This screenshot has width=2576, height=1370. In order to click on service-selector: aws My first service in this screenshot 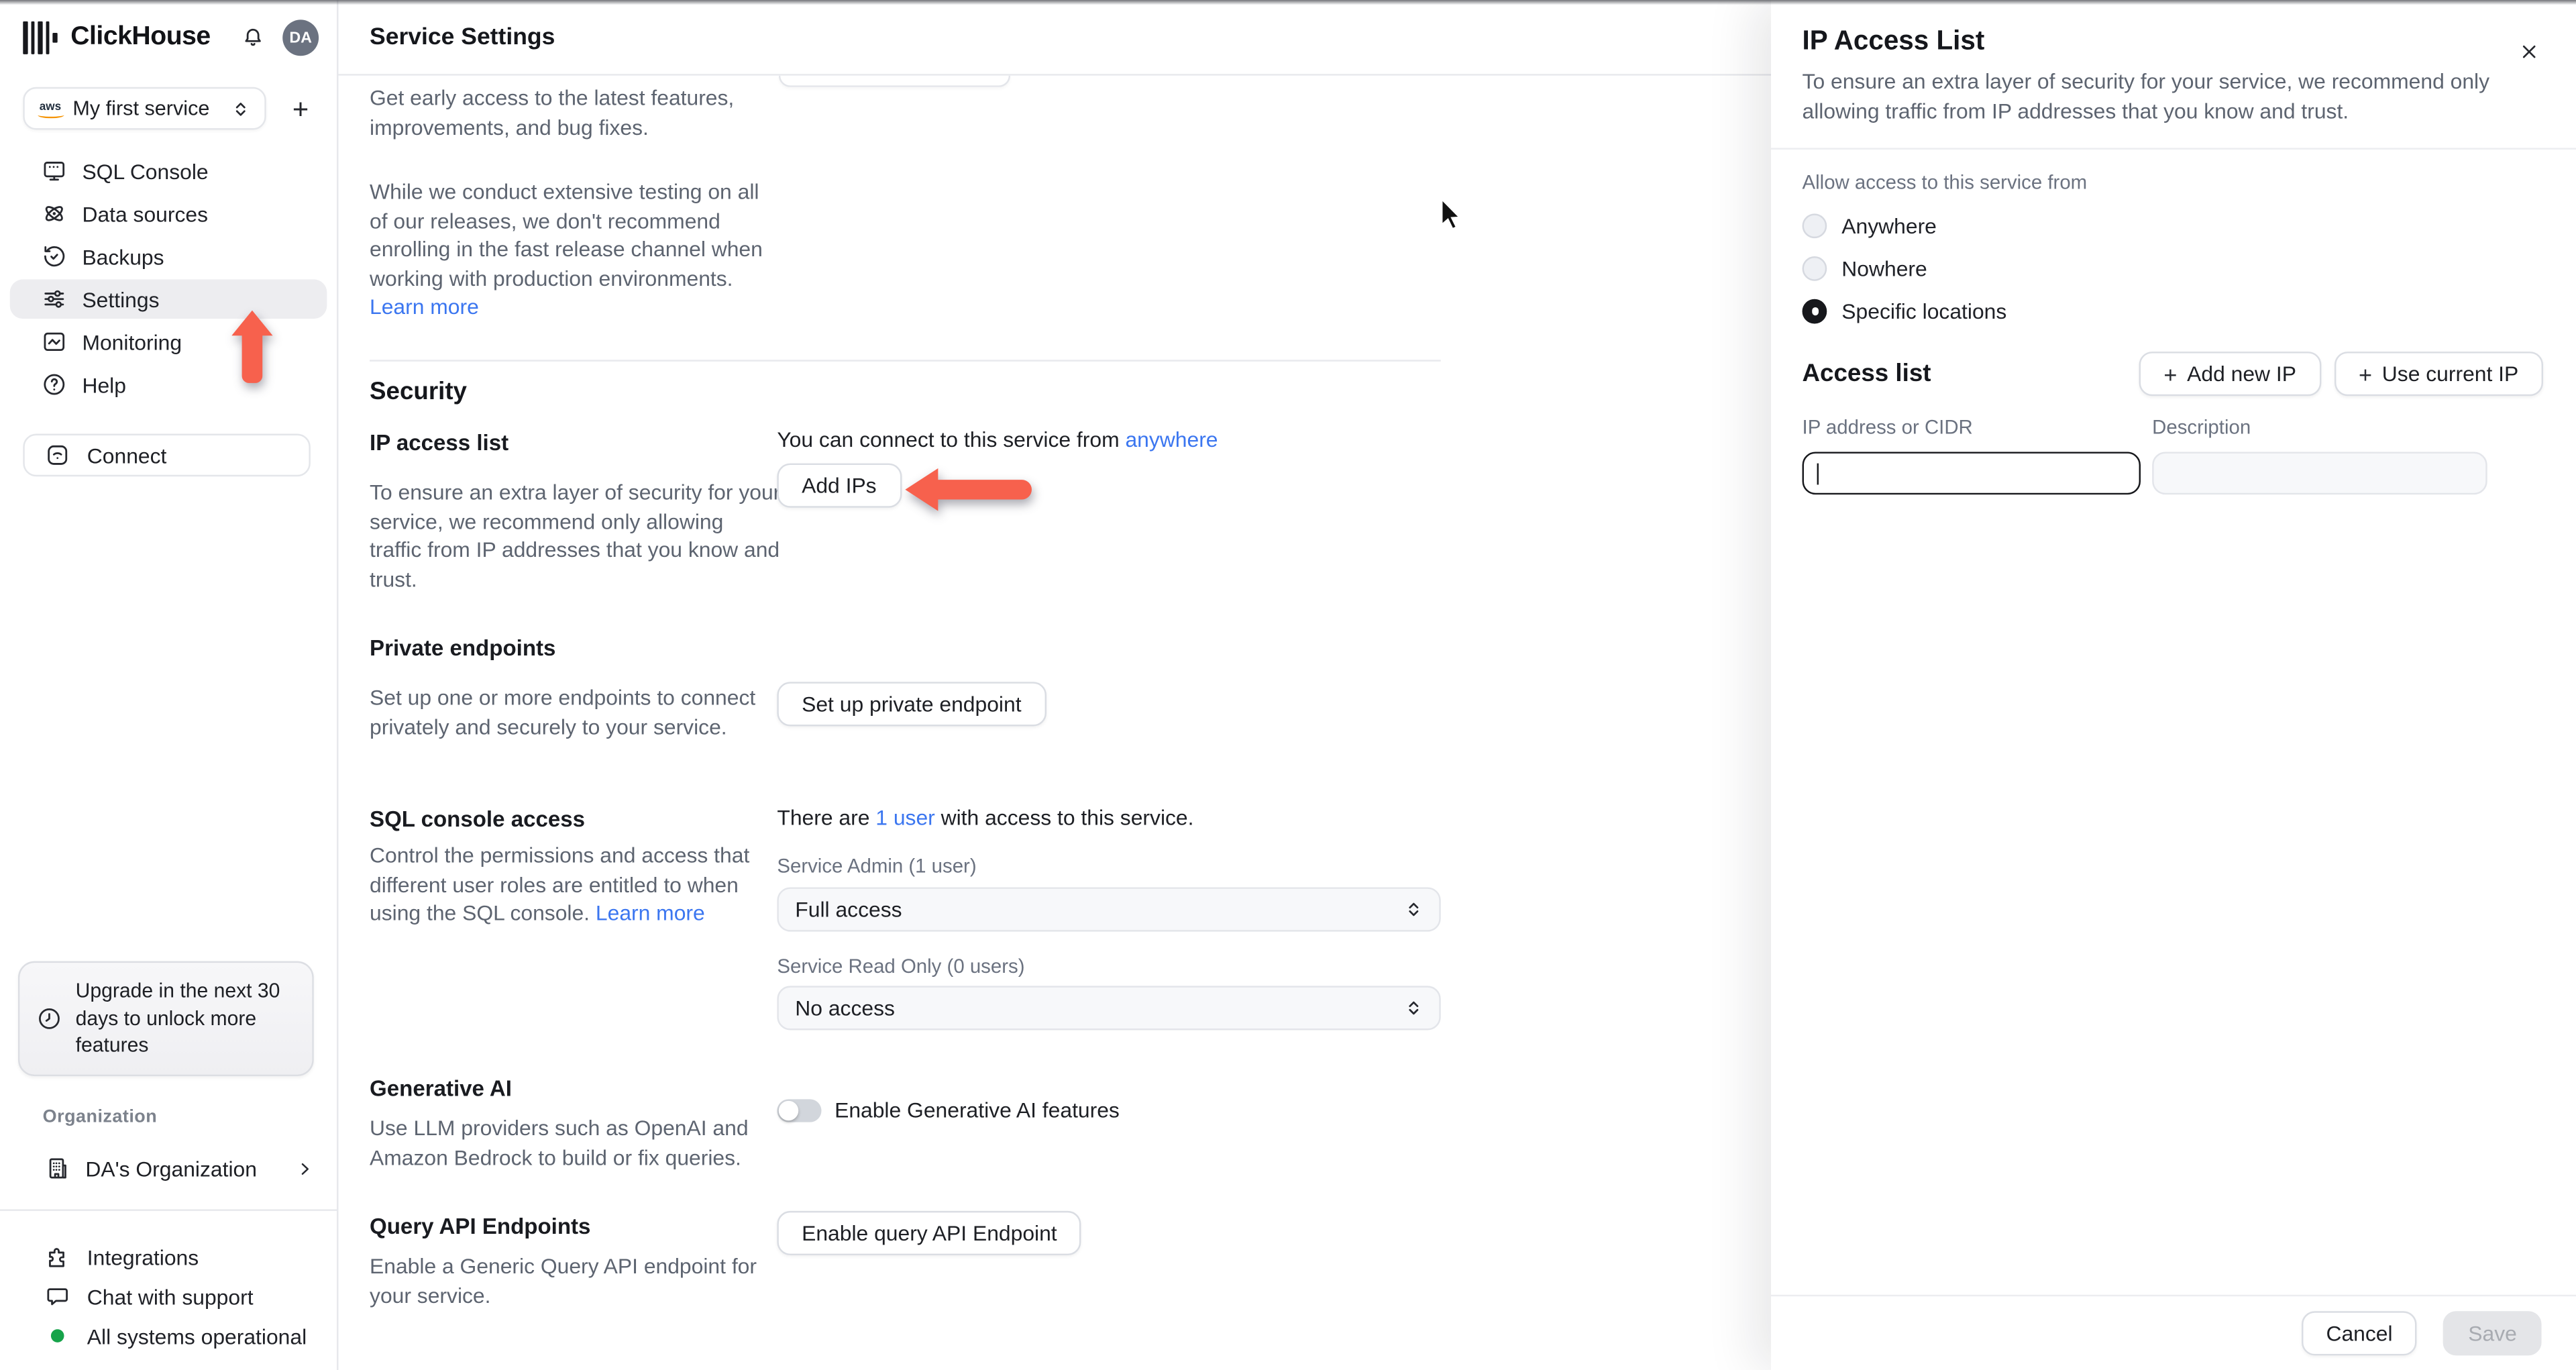, I will do `click(144, 108)`.